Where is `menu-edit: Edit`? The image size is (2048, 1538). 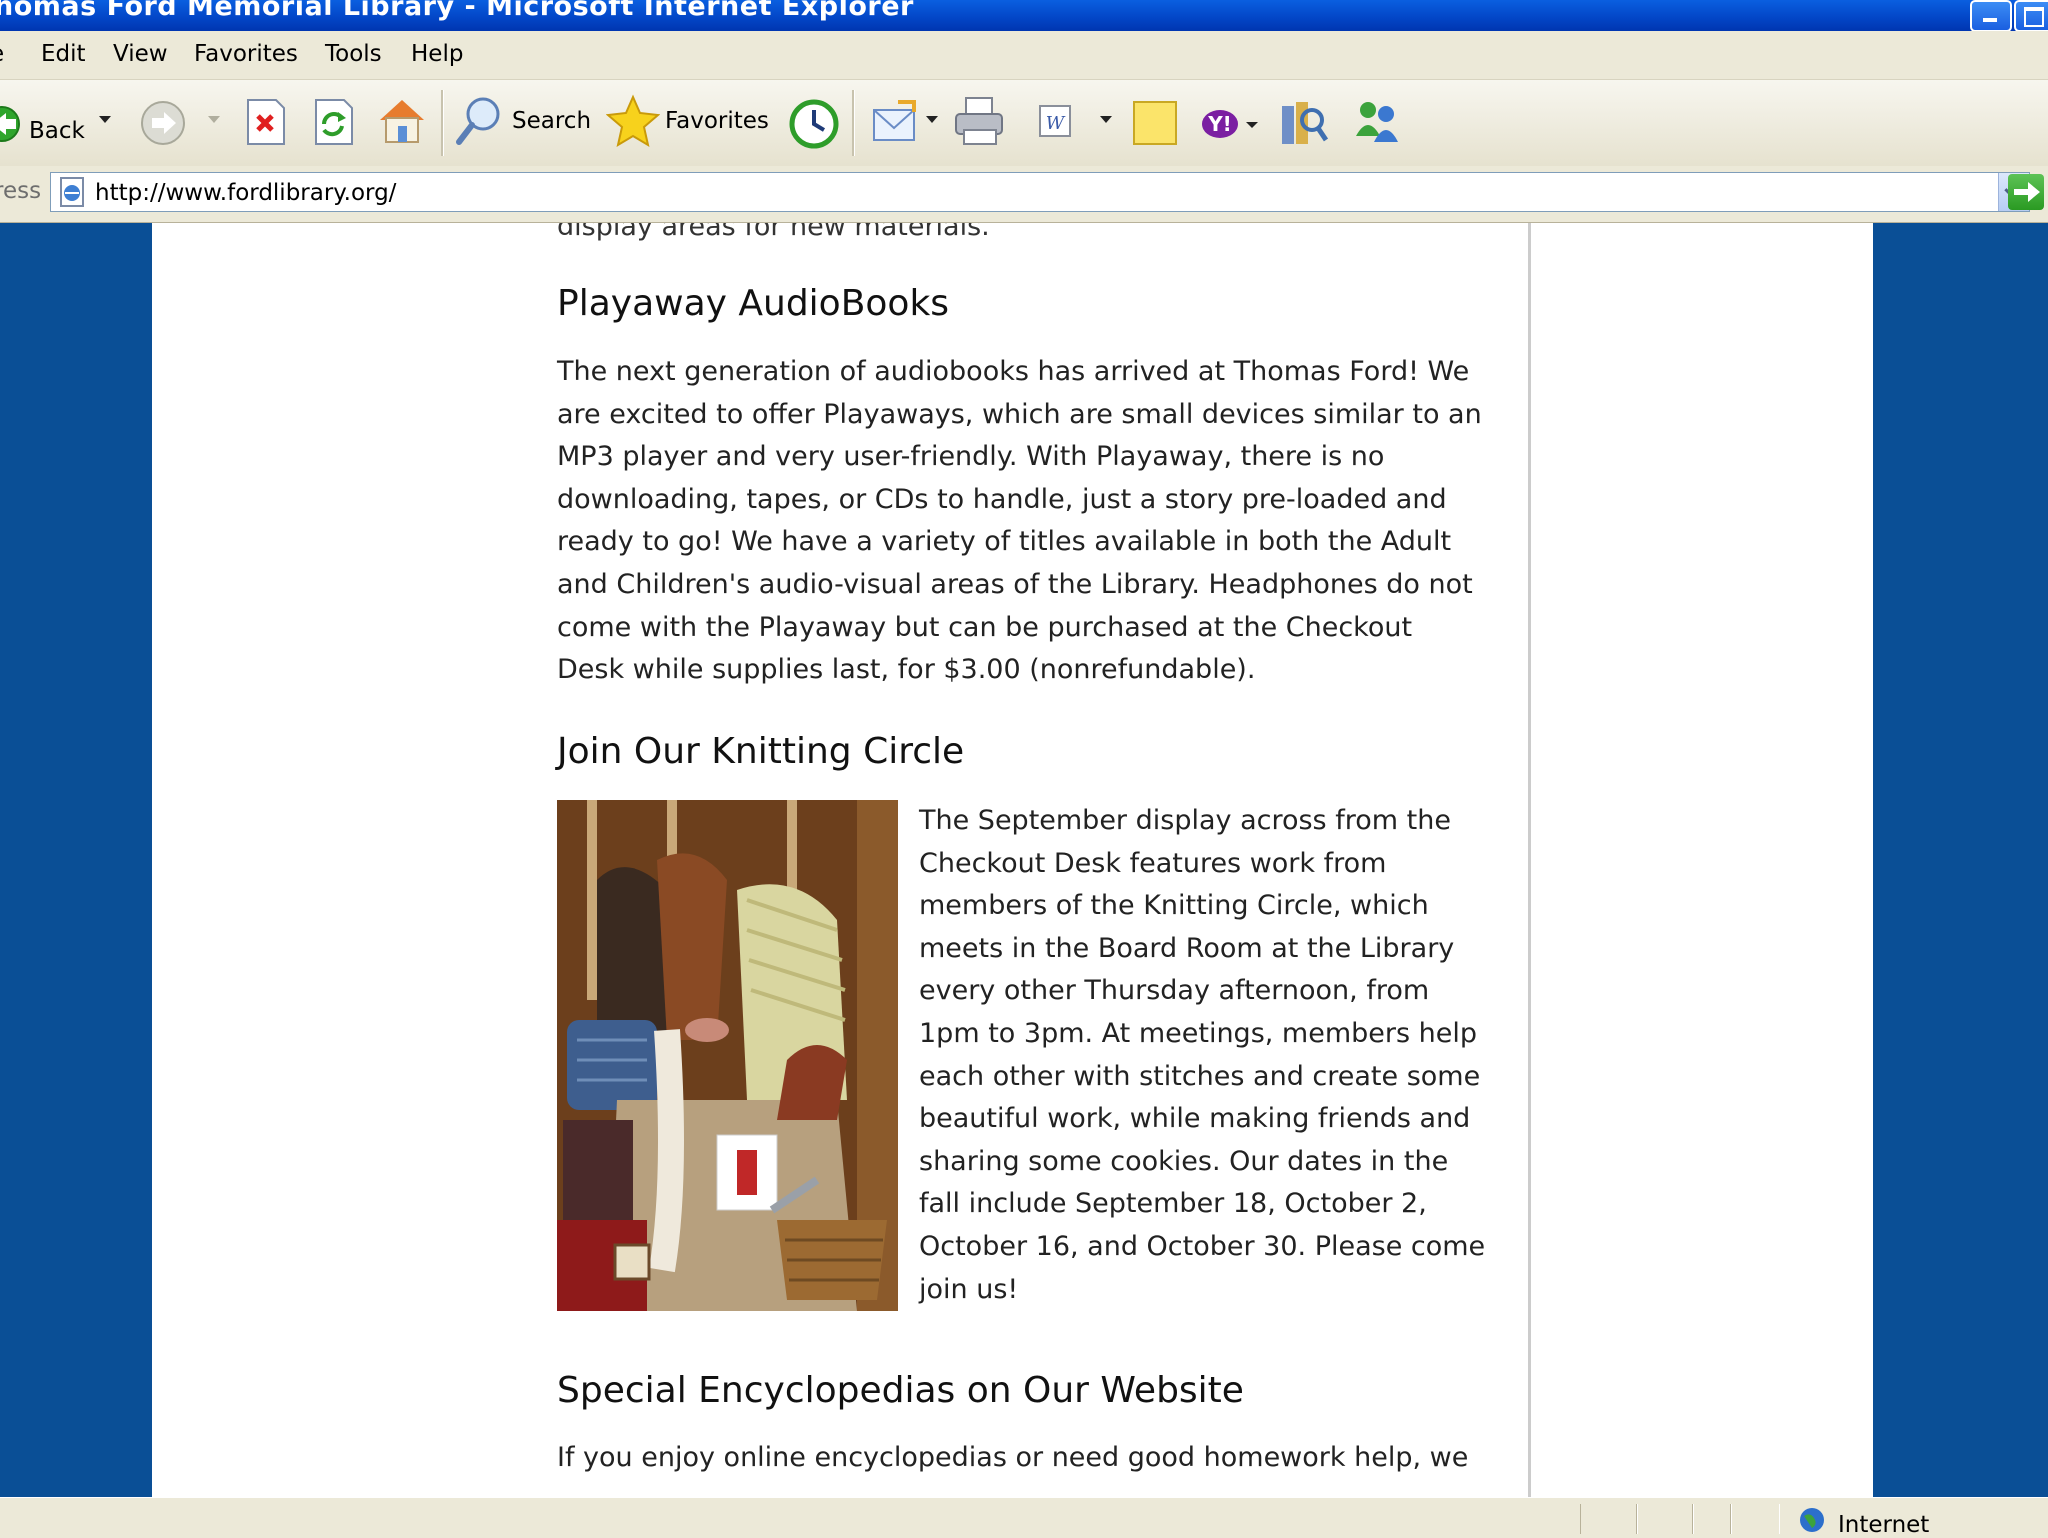
menu-edit: Edit is located at coordinates (63, 54).